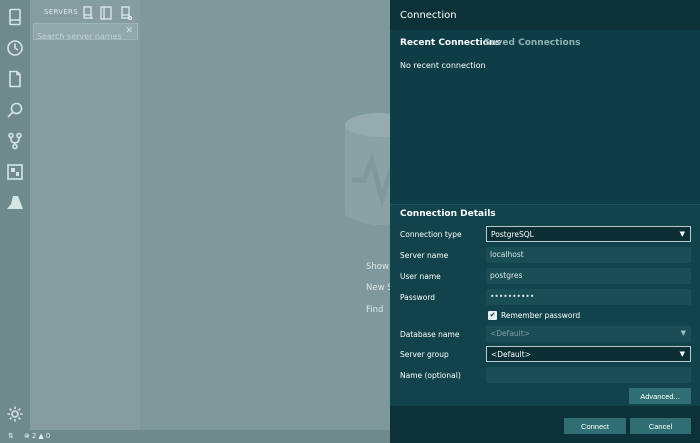 This screenshot has height=443, width=700. What do you see at coordinates (88, 12) in the screenshot?
I see `new-connection-icon` at bounding box center [88, 12].